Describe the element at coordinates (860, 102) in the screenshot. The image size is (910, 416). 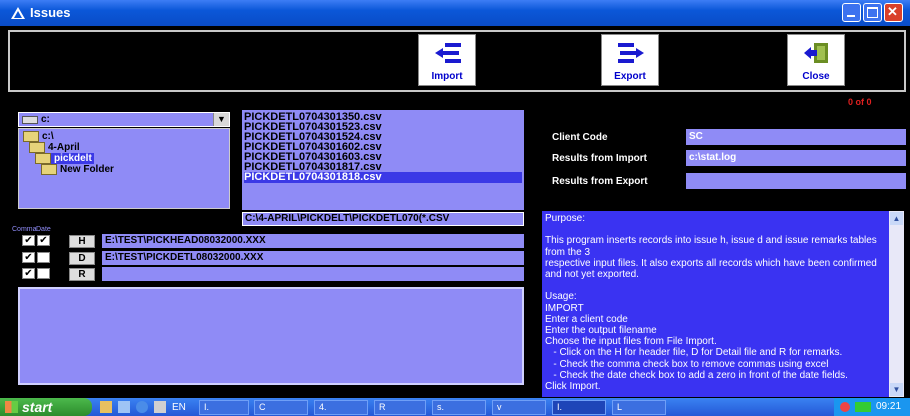
I see `record-counter: 0 of 0` at that location.